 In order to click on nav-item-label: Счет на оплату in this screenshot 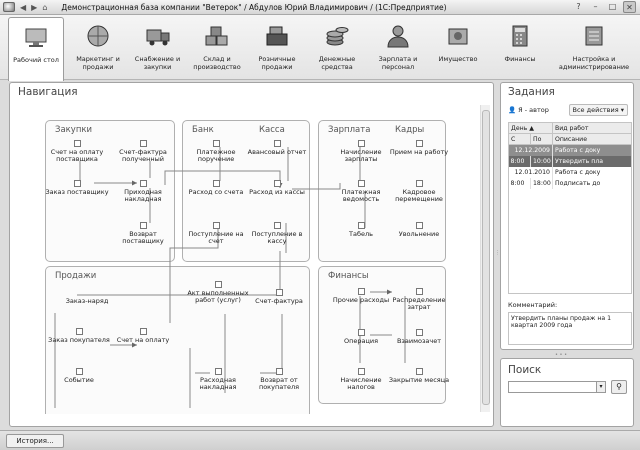, I will do `click(143, 340)`.